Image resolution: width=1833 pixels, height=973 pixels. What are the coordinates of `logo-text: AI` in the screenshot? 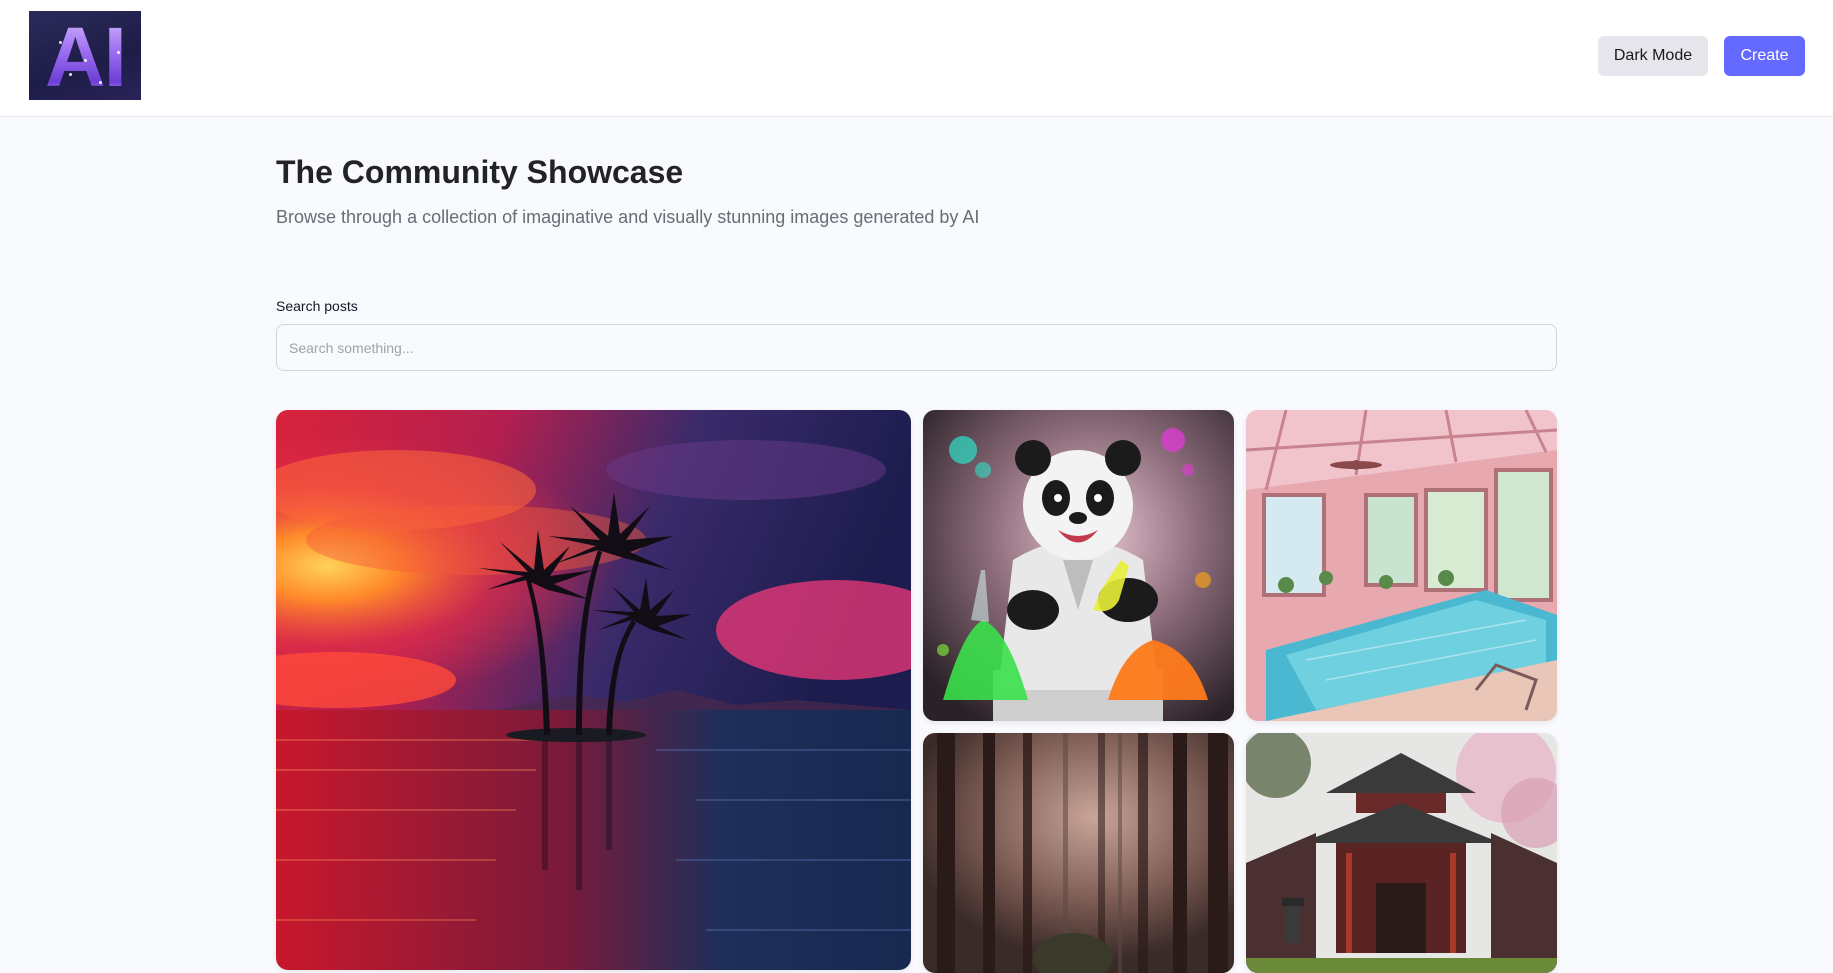 It's located at (86, 55).